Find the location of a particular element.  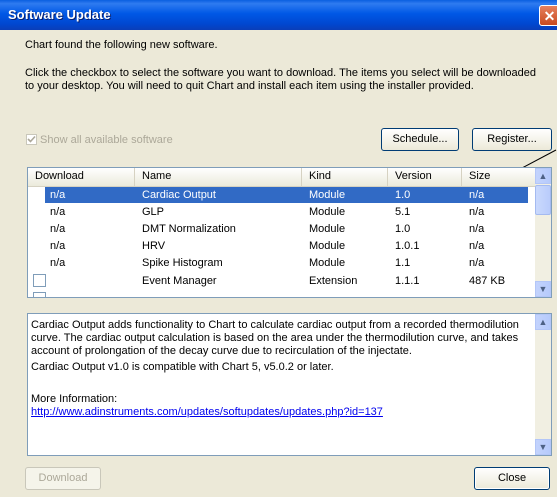

table-row: Event Manager Extension 1.1.1 487 KB is located at coordinates (282, 281).